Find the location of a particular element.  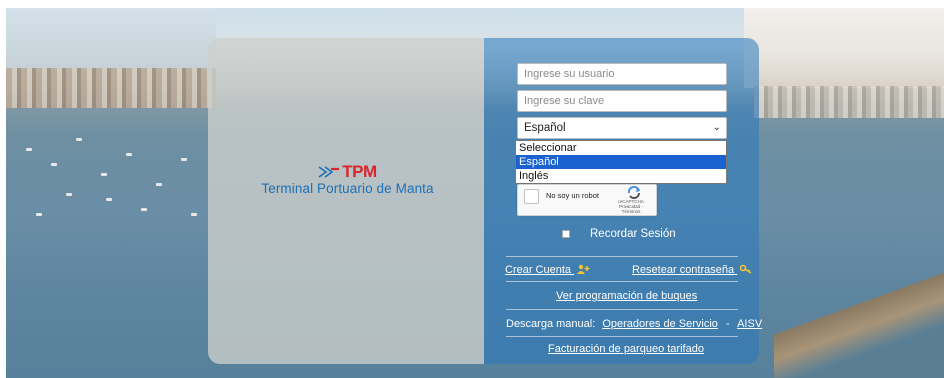

reset-password-link: Resetear contraseña is located at coordinates (692, 270).